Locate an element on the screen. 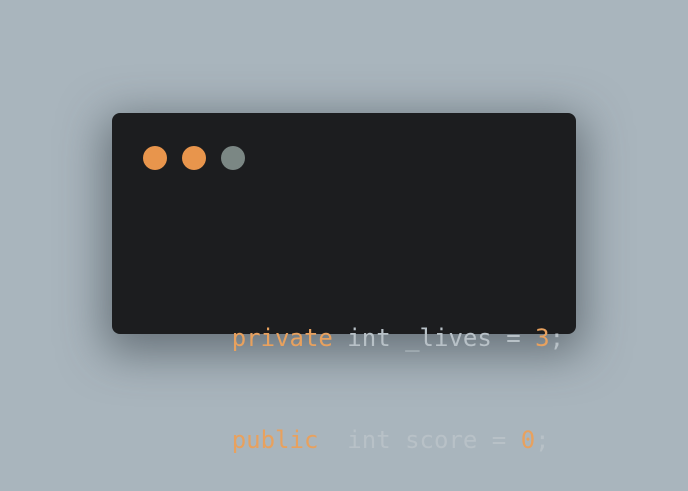 The height and width of the screenshot is (491, 688). declaration-lives: int _lives = is located at coordinates (434, 338).